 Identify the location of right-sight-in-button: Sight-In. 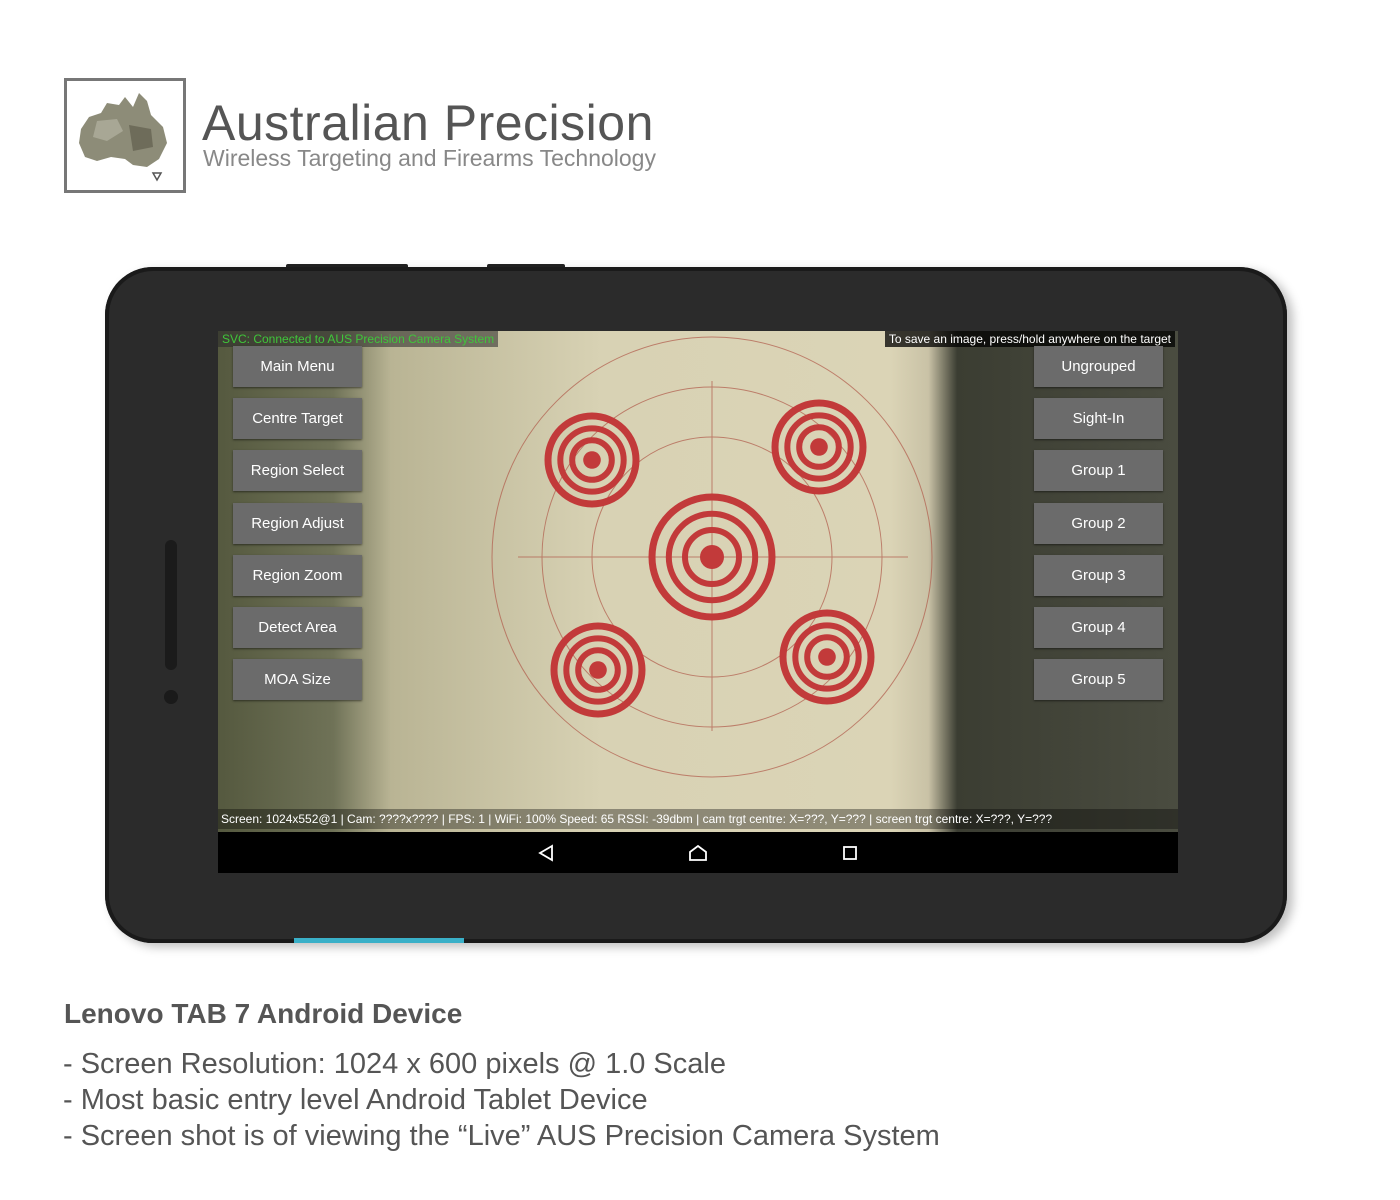
(1098, 418).